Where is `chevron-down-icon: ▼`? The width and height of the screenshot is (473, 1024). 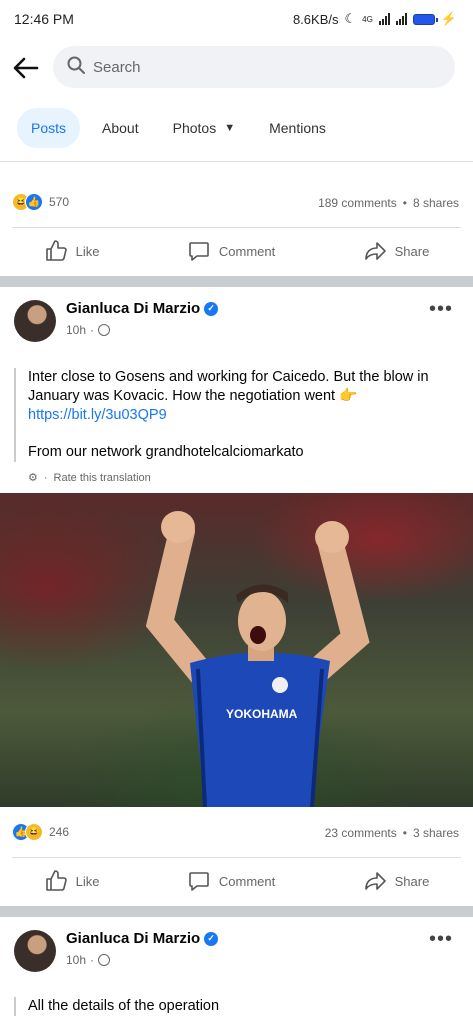
chevron-down-icon: ▼ is located at coordinates (230, 128).